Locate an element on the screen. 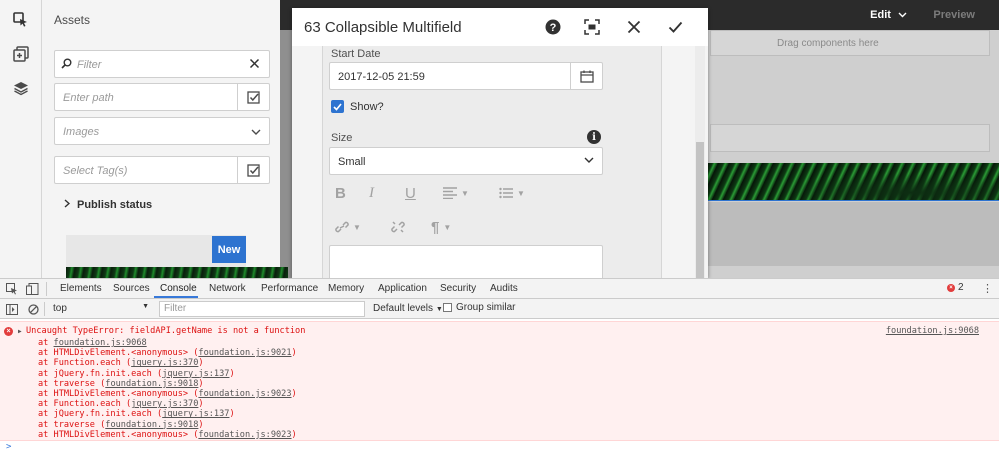  link-icon: ▼ is located at coordinates (348, 227).